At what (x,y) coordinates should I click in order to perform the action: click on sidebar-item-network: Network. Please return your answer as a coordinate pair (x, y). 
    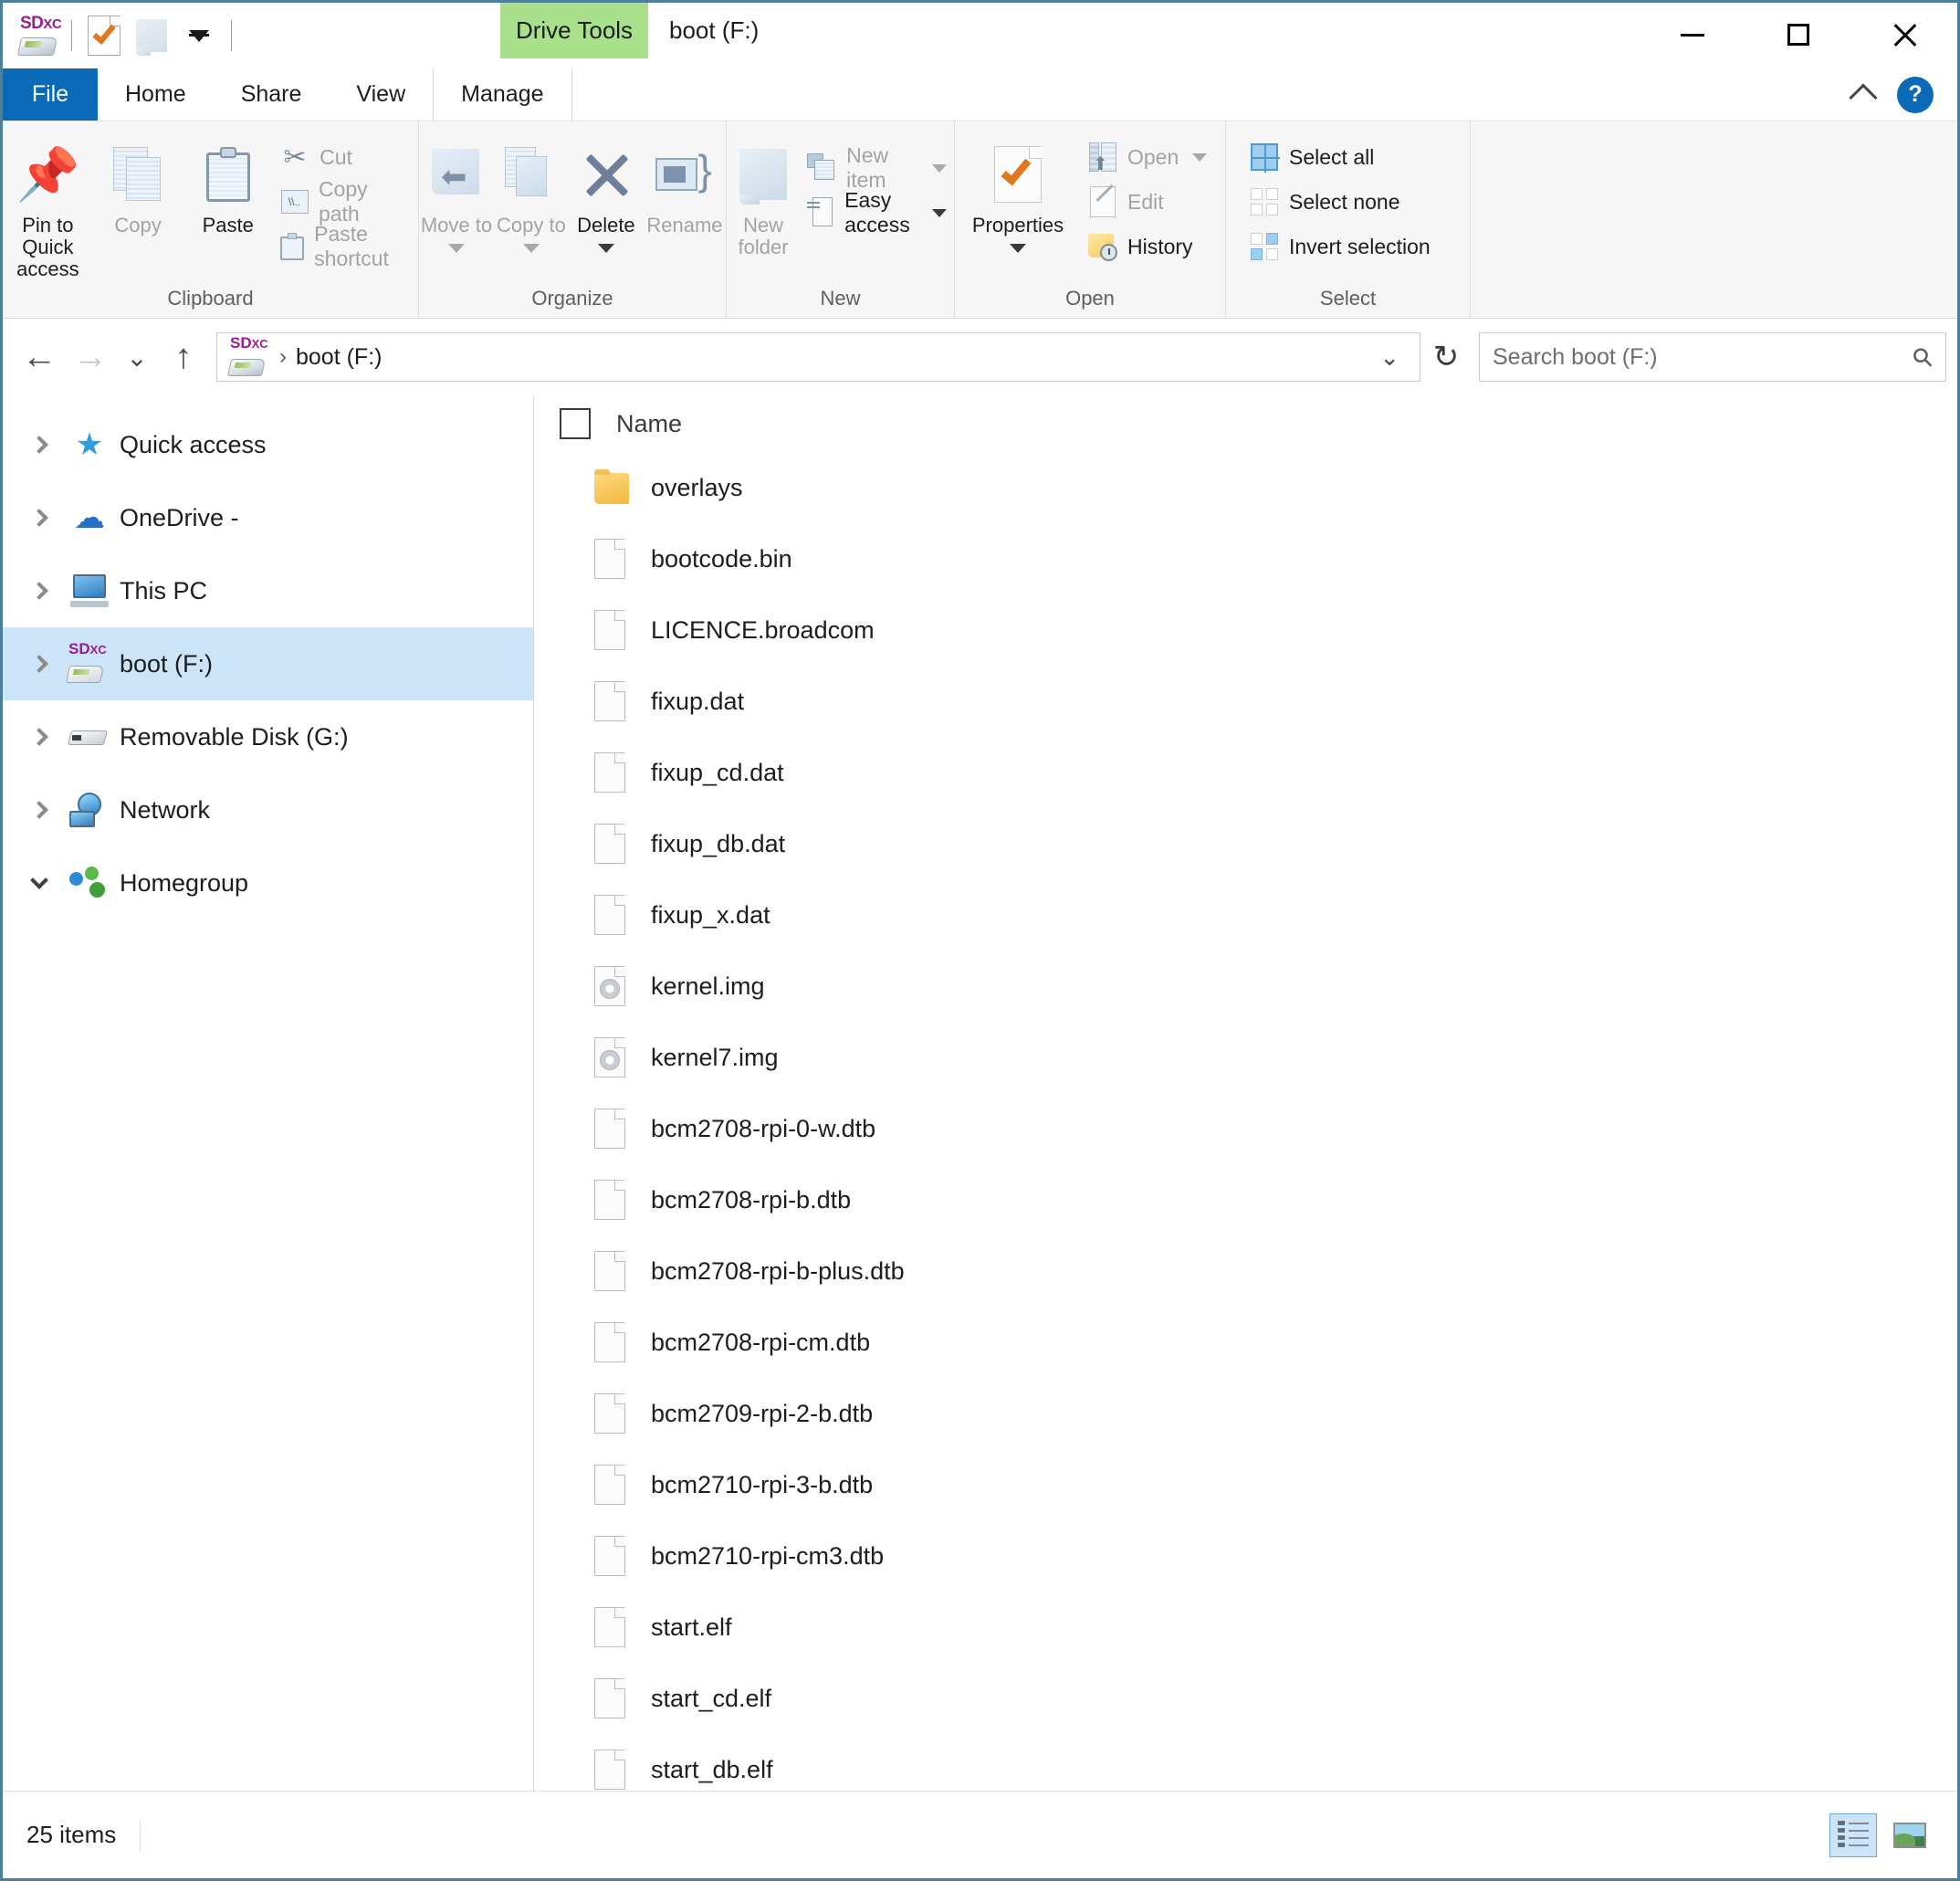
    Looking at the image, I should click on (268, 809).